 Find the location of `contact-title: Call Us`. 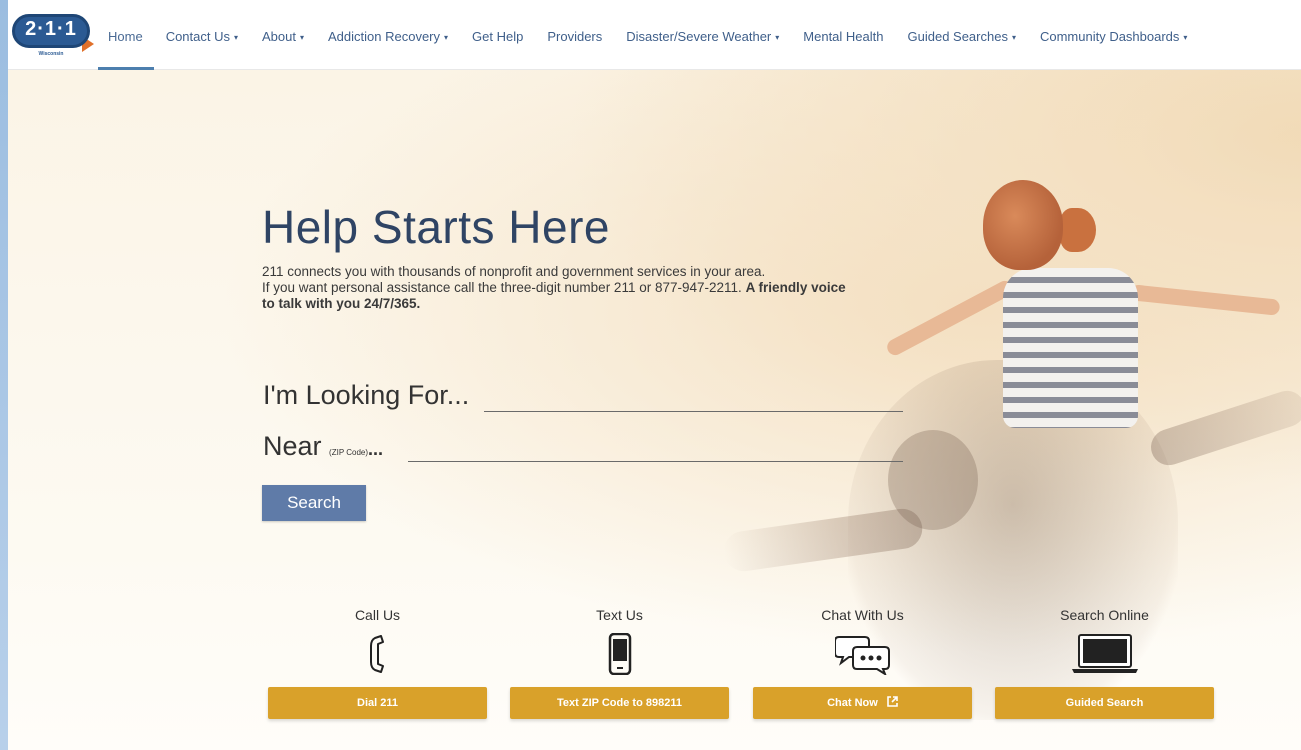

contact-title: Call Us is located at coordinates (377, 615).